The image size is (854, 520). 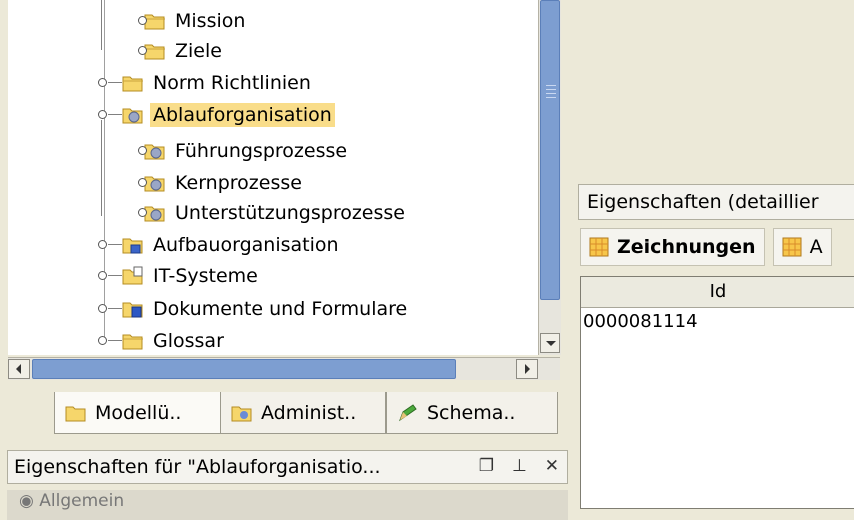 What do you see at coordinates (717, 292) in the screenshot?
I see `column-header-id: Id` at bounding box center [717, 292].